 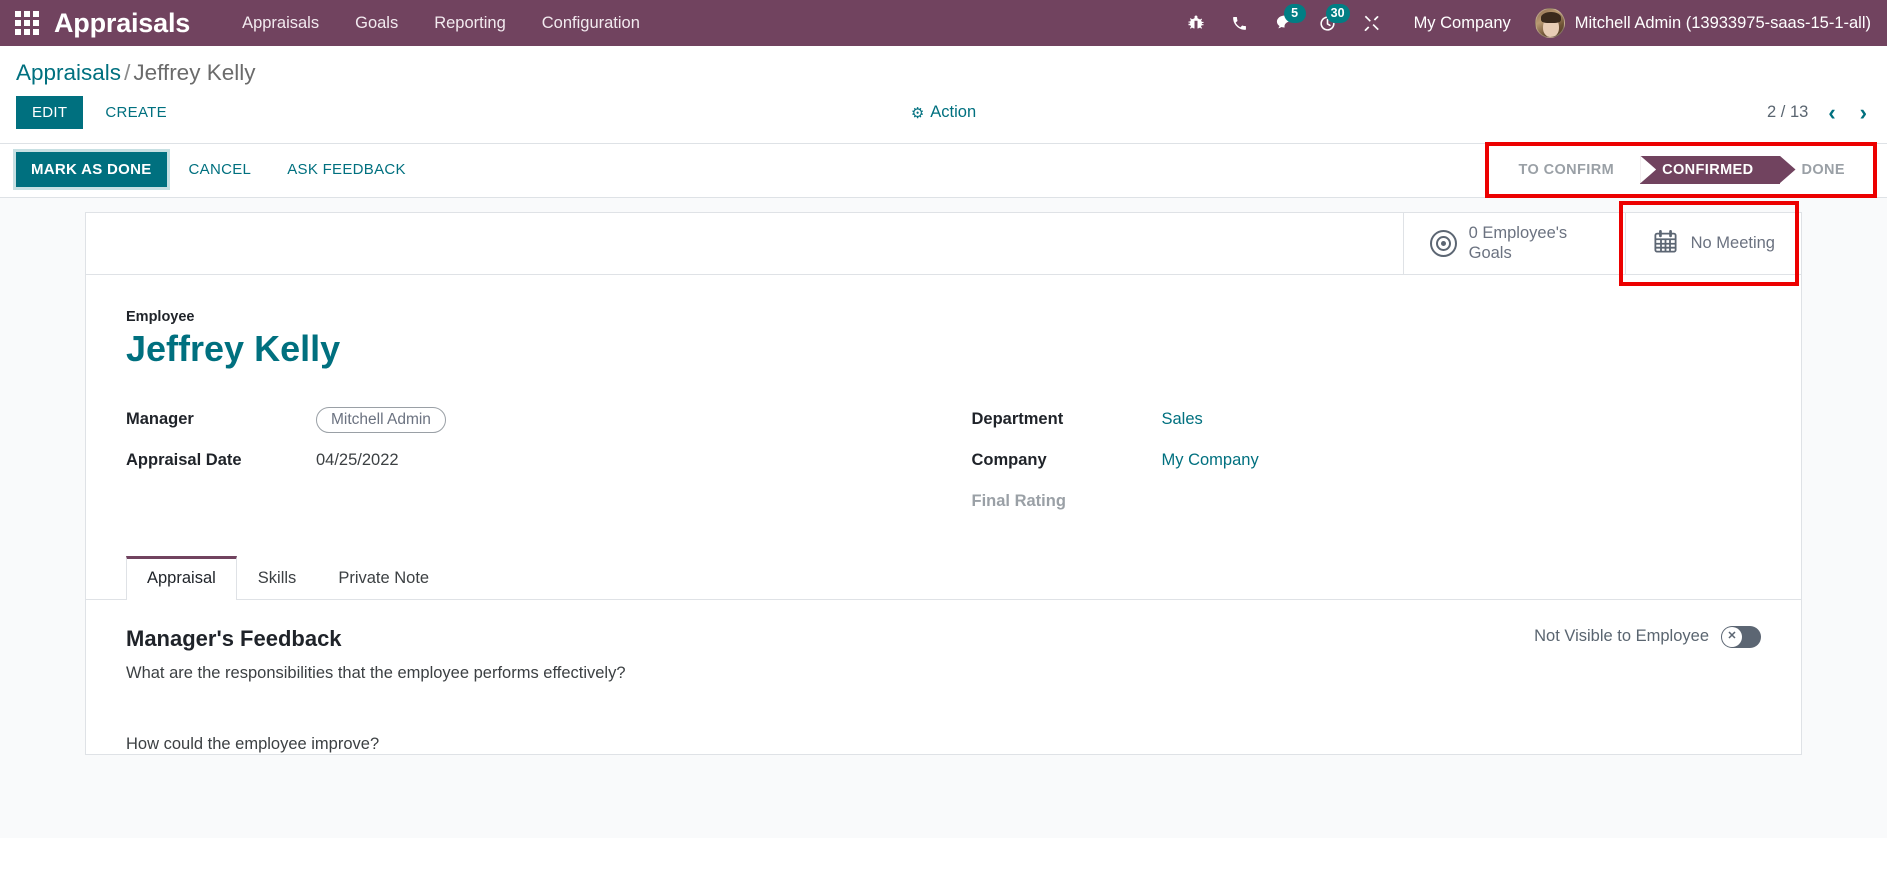 I want to click on control-buttons-row: EDIT CREATE ⚙ Action 2 / 13 ‹ ›, so click(x=943, y=116).